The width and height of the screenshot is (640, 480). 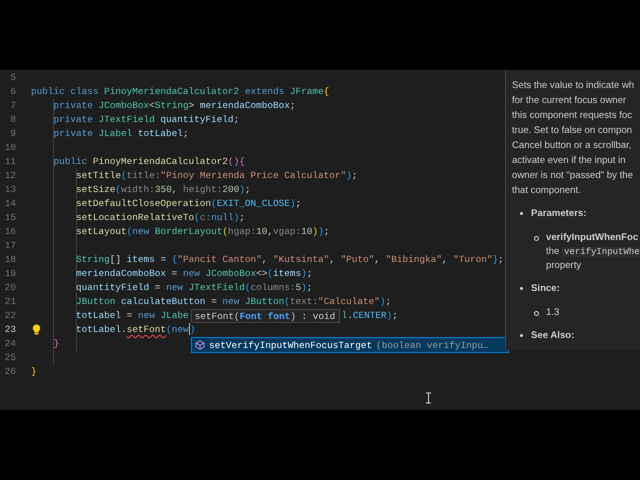 I want to click on code-token: class, so click(x=85, y=92).